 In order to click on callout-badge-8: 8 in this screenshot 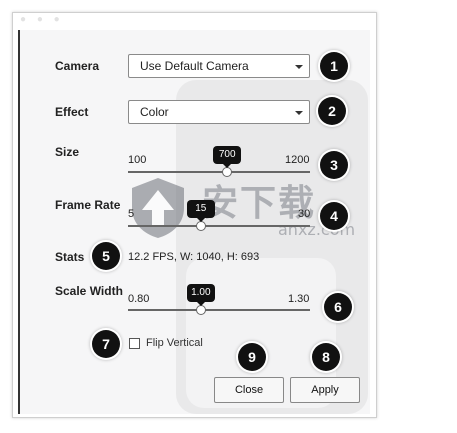, I will do `click(326, 357)`.